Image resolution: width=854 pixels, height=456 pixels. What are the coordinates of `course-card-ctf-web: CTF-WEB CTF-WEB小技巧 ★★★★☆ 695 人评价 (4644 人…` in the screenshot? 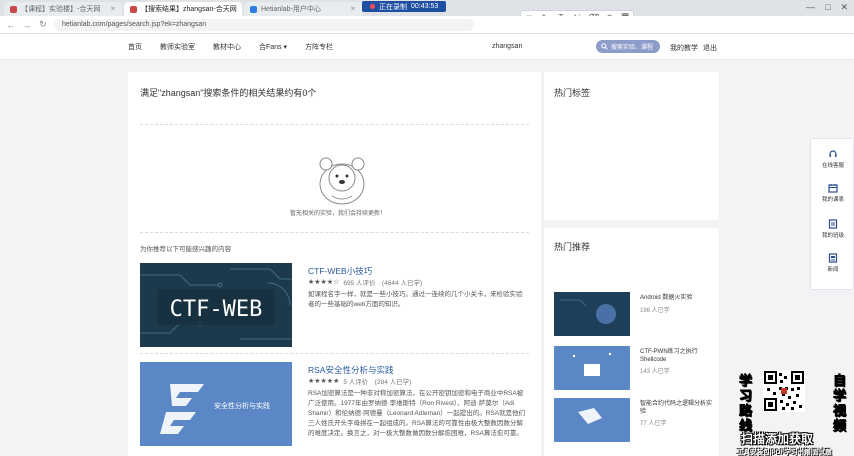 It's located at (334, 306).